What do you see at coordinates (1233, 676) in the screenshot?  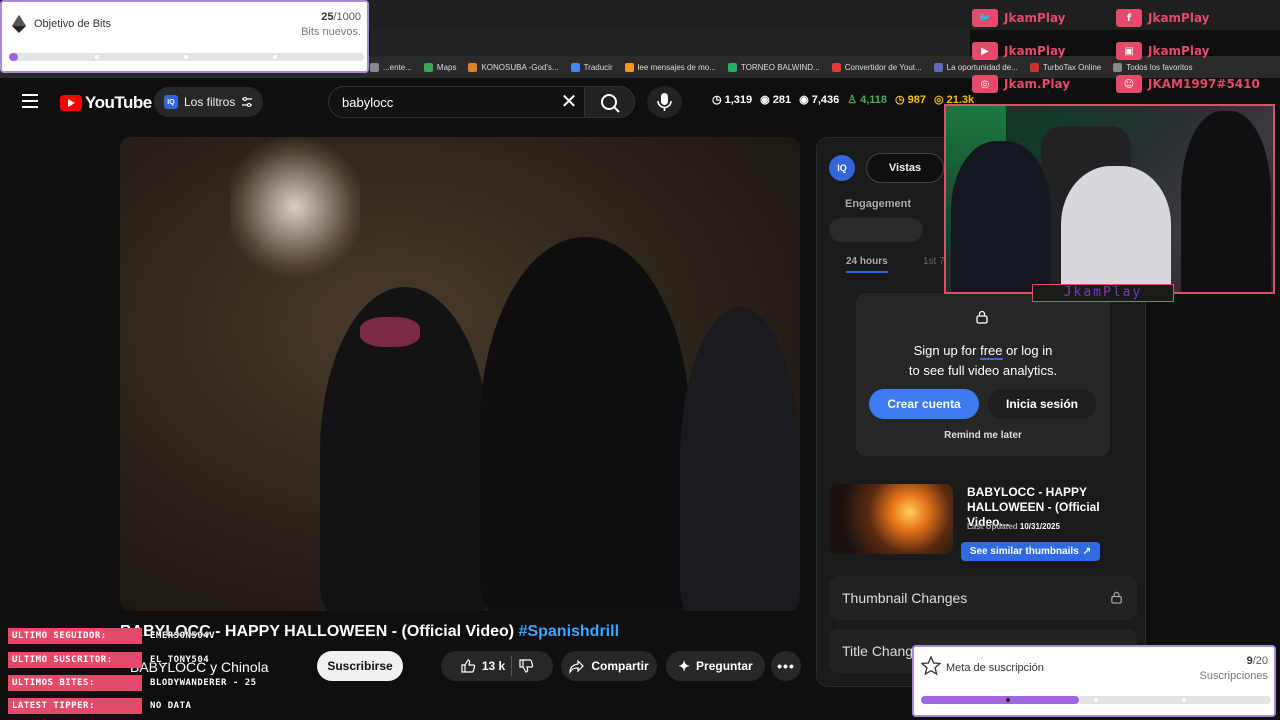 I see `sub-goal-subtitle: Suscripciones` at bounding box center [1233, 676].